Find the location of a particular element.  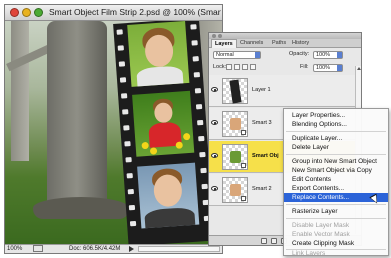

layer-row: Layer 1 is located at coordinates (282, 91).